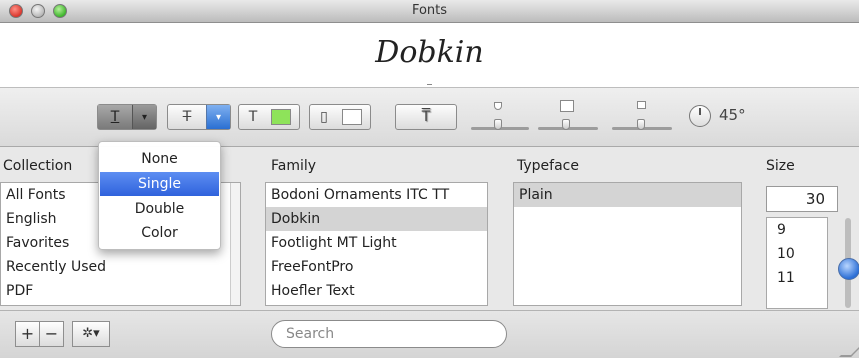  I want to click on strikethrough-icon: T, so click(187, 117).